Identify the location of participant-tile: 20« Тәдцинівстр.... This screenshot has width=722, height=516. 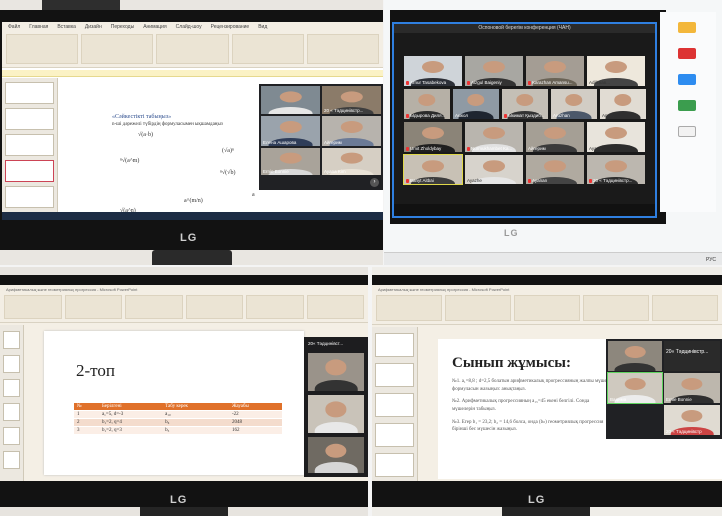
(692, 356).